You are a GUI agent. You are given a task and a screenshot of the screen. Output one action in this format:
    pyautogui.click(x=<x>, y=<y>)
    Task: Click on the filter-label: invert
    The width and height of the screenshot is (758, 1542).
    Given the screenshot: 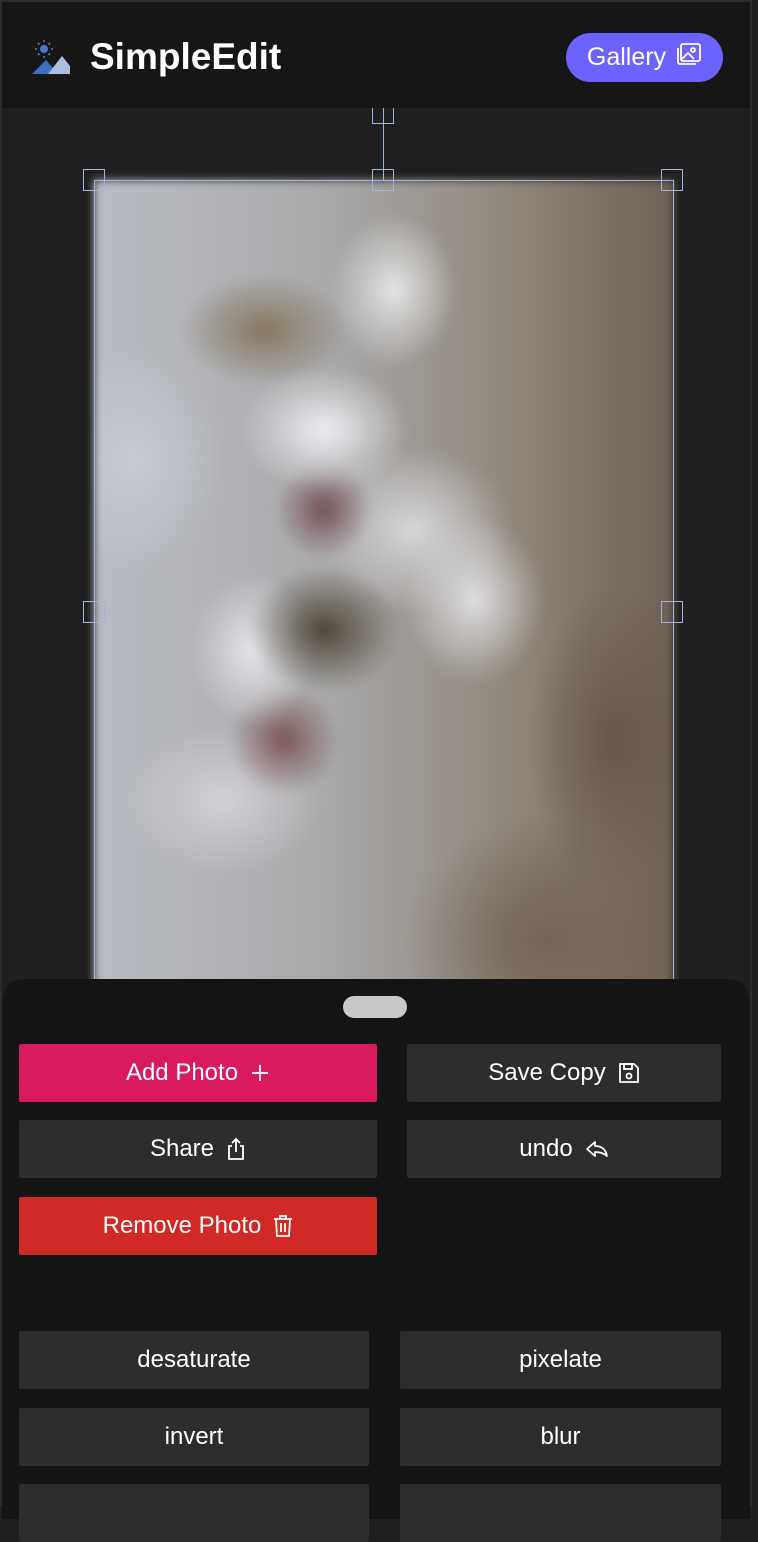 What is the action you would take?
    pyautogui.click(x=194, y=1436)
    